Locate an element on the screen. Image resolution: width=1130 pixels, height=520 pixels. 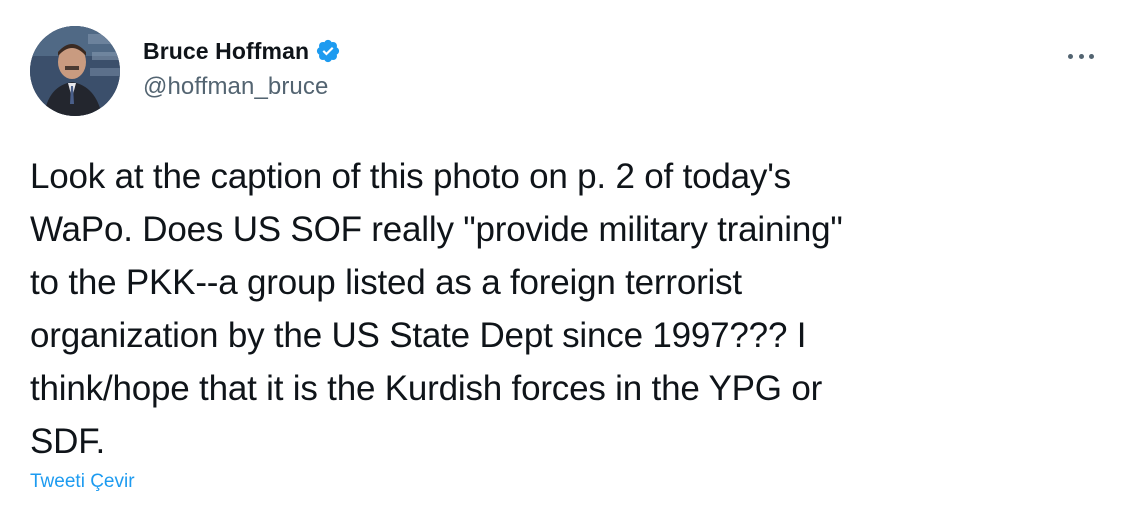
avatar is located at coordinates (75, 71).